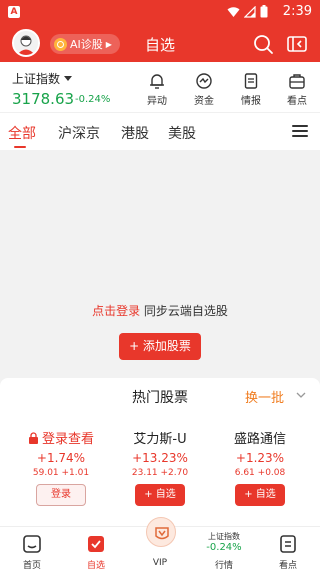  I want to click on stock-card: 艾力斯-U +13.23% 23.11 +2.70 + 自选, so click(160, 467).